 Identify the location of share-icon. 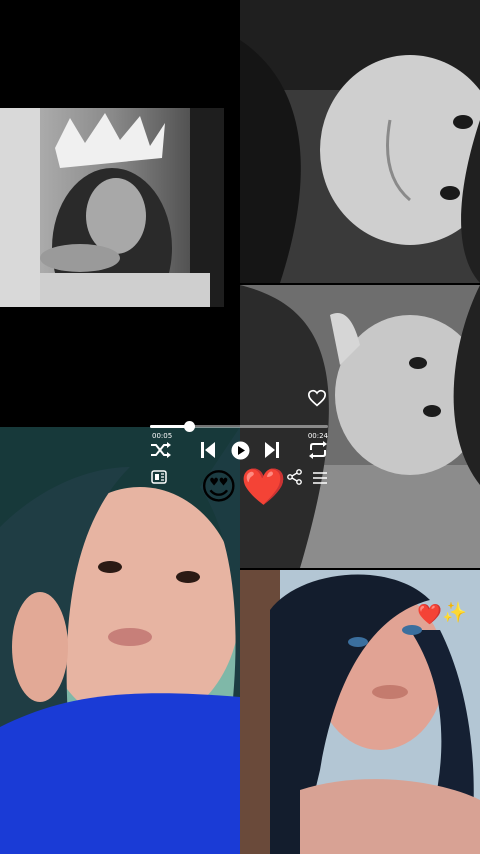
(294, 477).